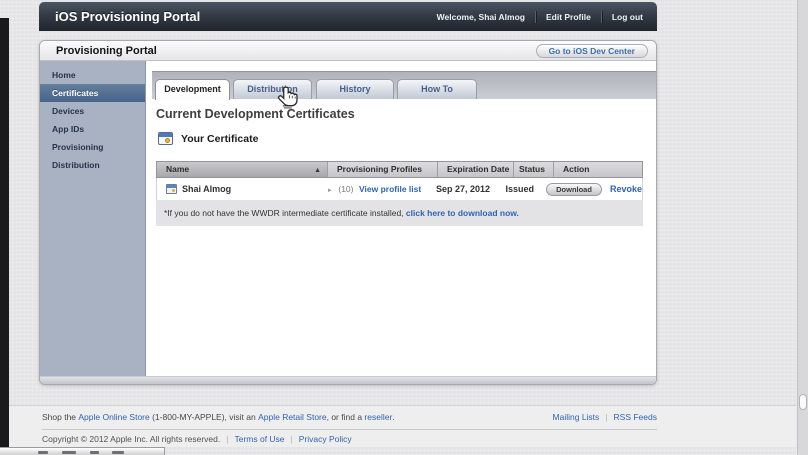 This screenshot has width=808, height=455. What do you see at coordinates (92, 93) in the screenshot?
I see `sidebar-item-certificates: Certificates` at bounding box center [92, 93].